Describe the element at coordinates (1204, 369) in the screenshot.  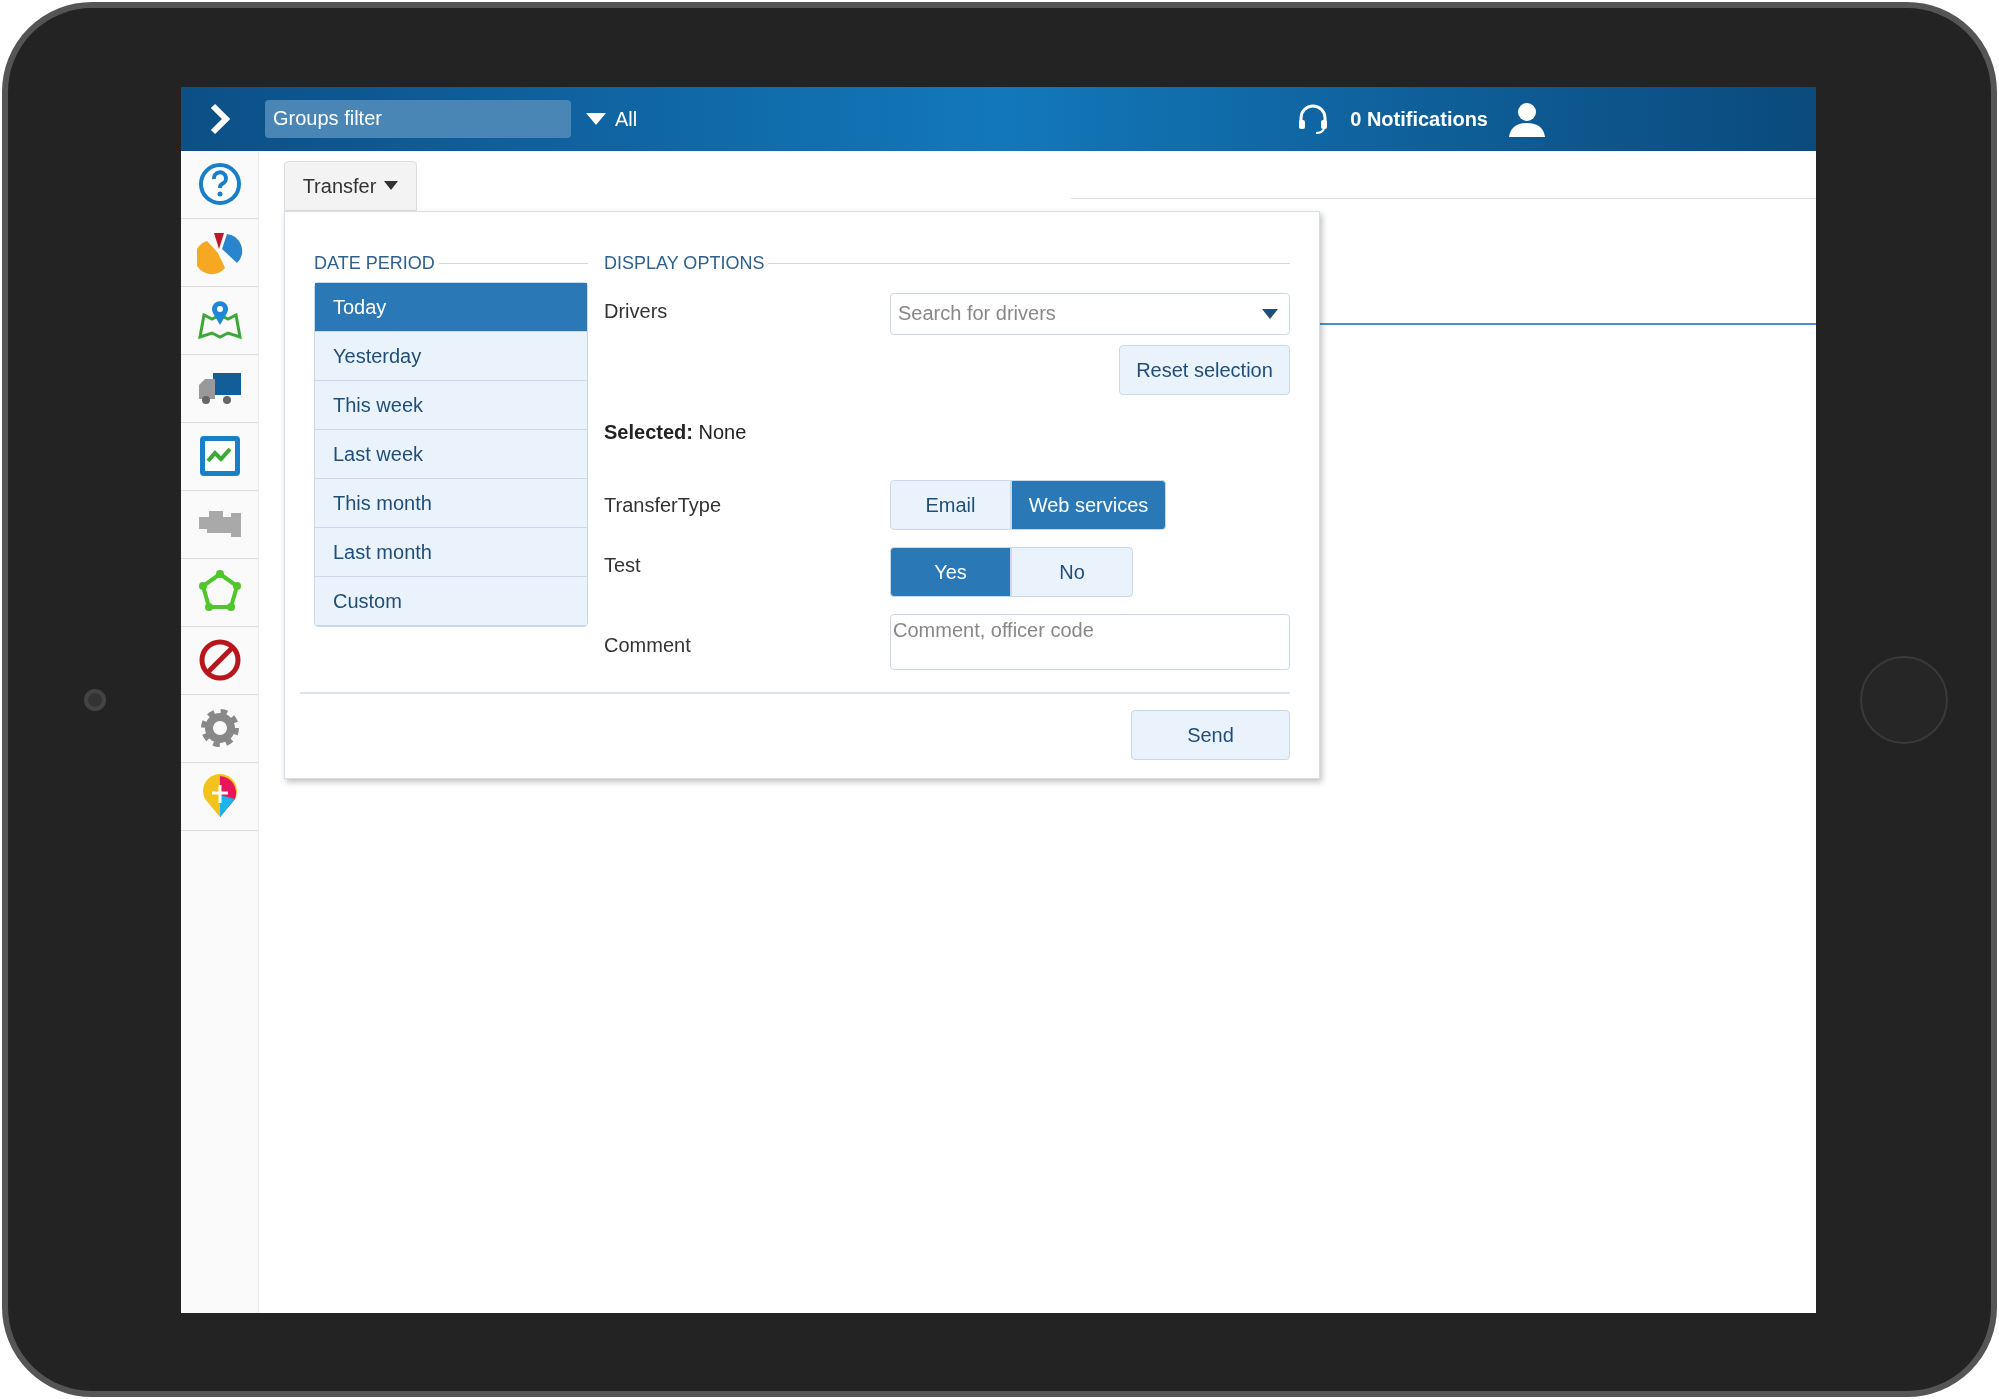
I see `reset-selection-button: Reset selection` at that location.